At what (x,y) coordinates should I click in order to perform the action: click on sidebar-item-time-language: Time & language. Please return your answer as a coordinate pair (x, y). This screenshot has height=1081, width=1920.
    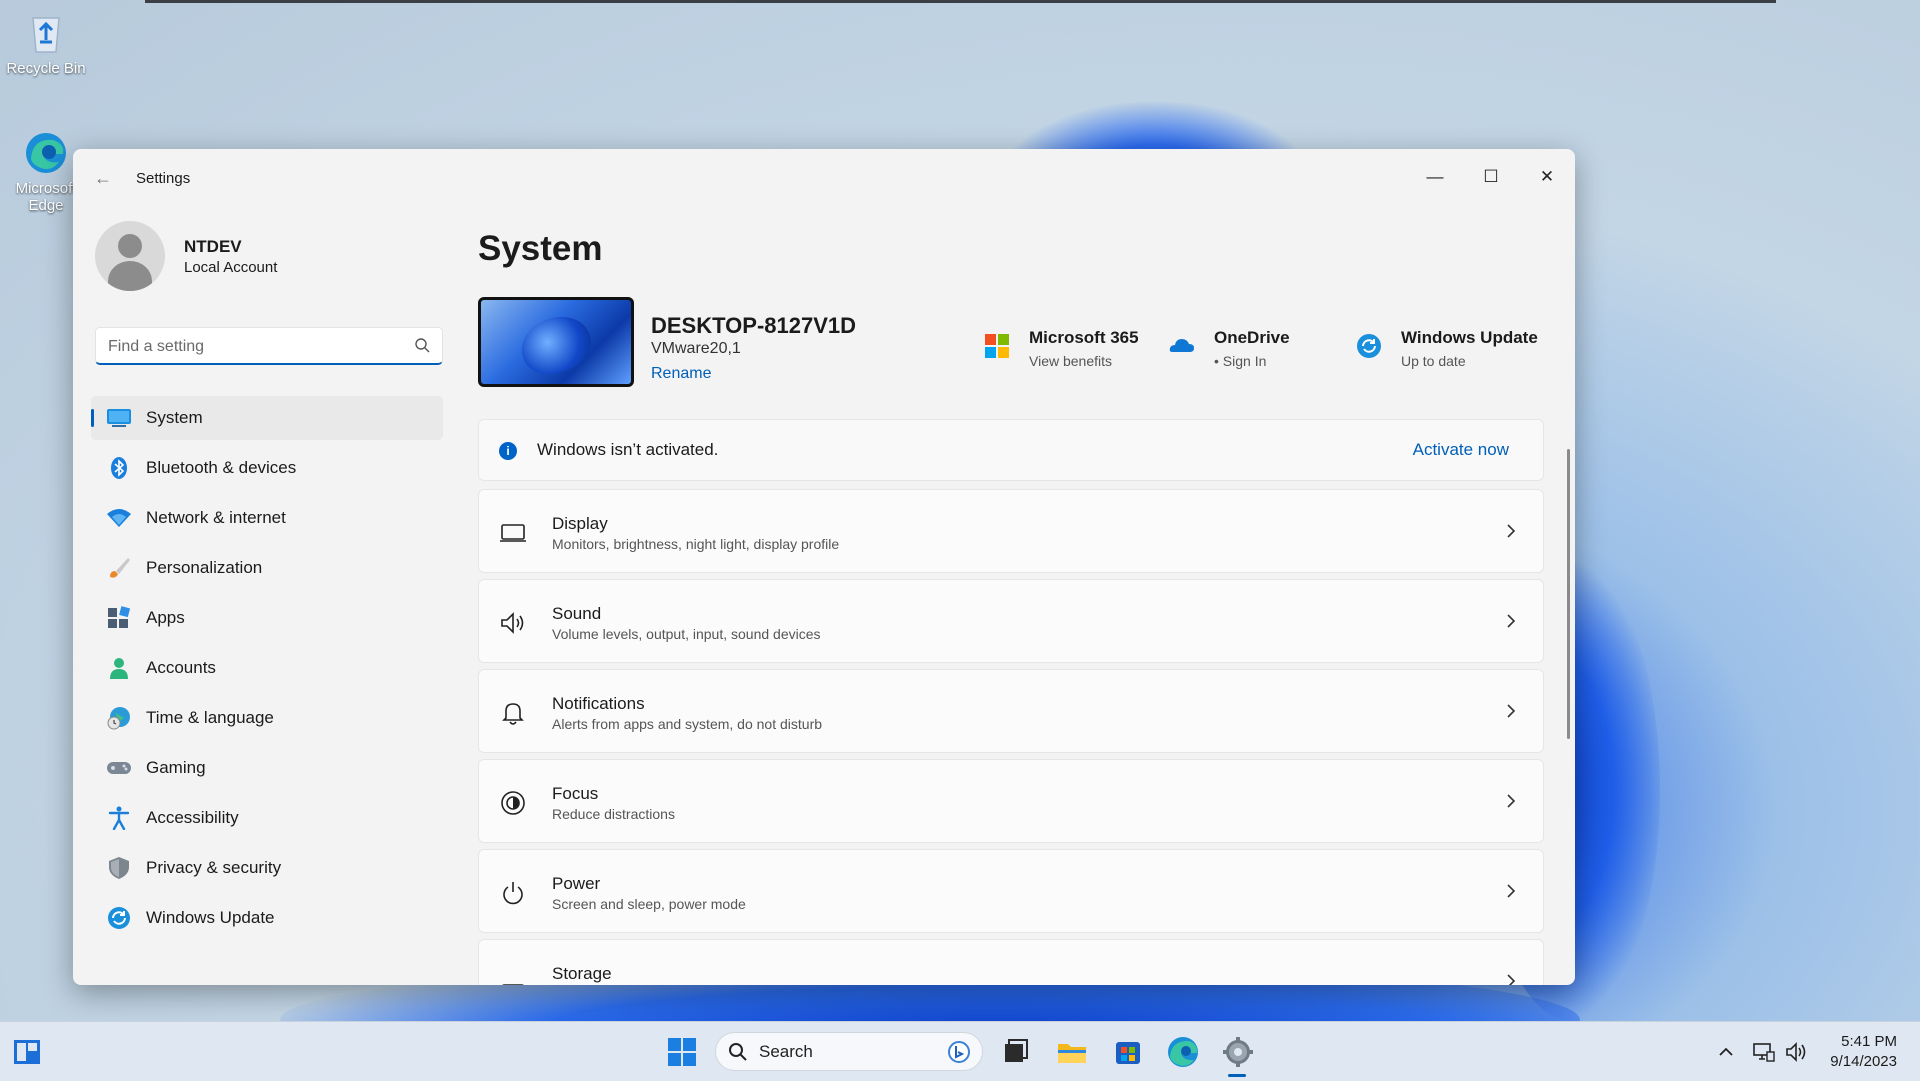
    Looking at the image, I should click on (267, 718).